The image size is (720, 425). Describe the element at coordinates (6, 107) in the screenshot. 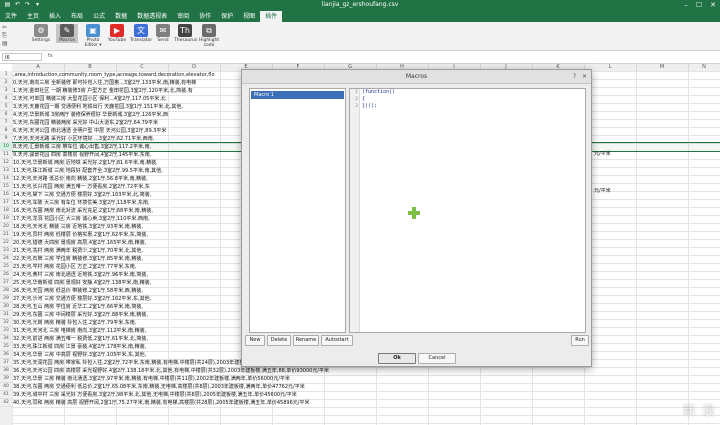

I see `row-header: 5` at that location.